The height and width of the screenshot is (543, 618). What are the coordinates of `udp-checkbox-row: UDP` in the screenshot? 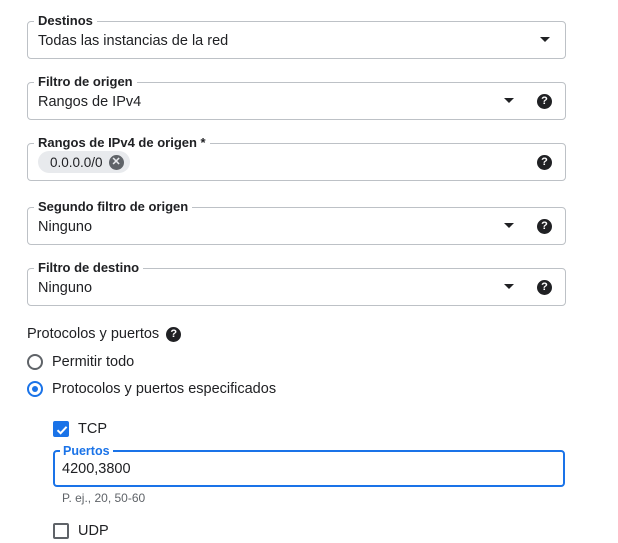 It's located at (81, 531).